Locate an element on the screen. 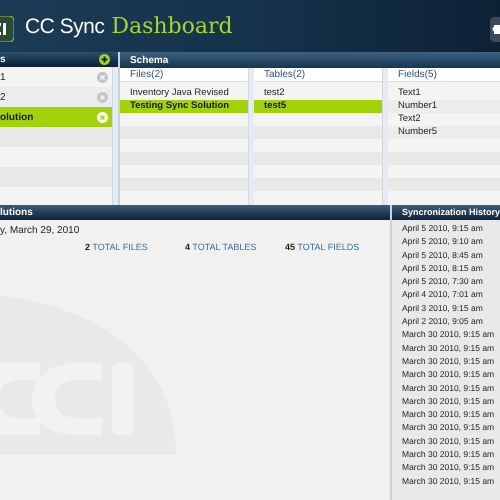 The height and width of the screenshot is (500, 500). logo-icon is located at coordinates (7, 29).